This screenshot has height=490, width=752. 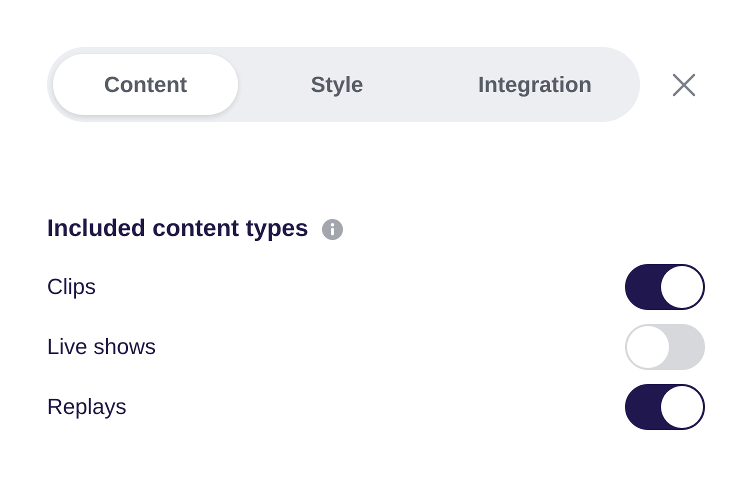 I want to click on section-title: Included content types, so click(x=177, y=229).